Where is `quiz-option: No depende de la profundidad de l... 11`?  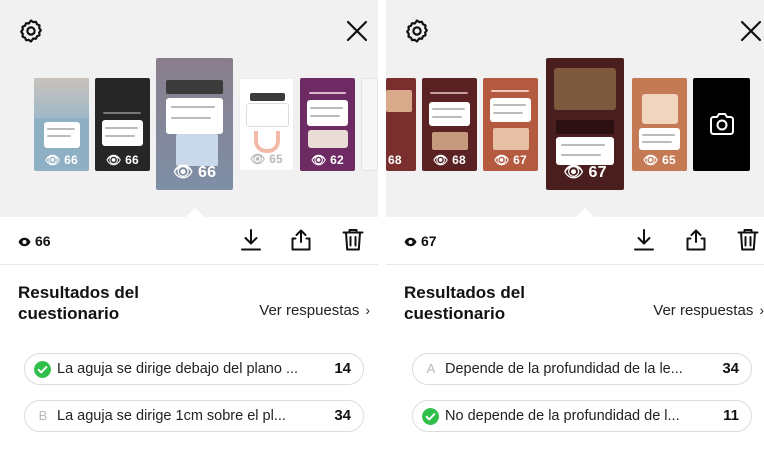 quiz-option: No depende de la profundidad de l... 11 is located at coordinates (582, 416).